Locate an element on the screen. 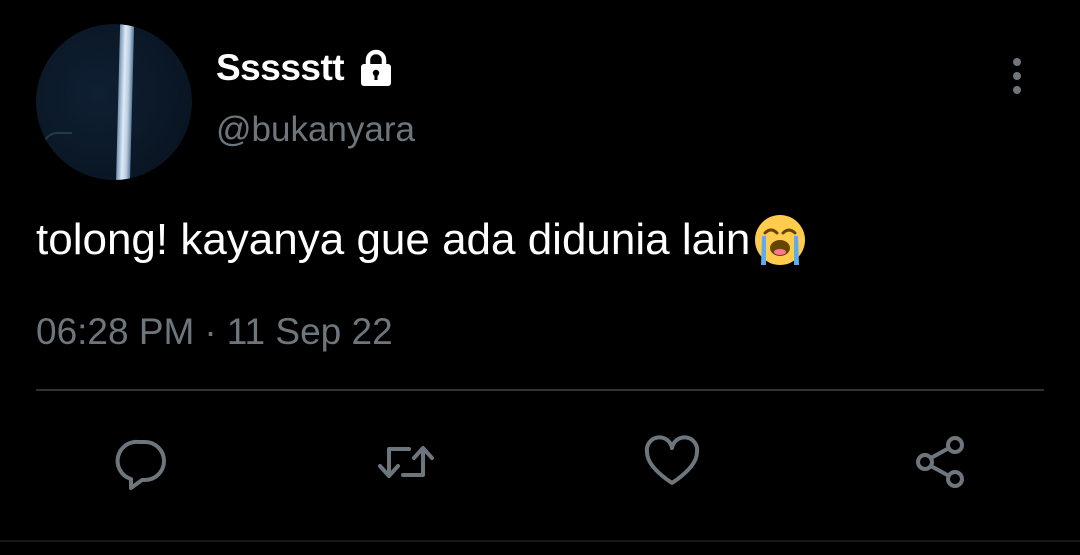 This screenshot has width=1080, height=555. avatar-light-streak is located at coordinates (125, 102).